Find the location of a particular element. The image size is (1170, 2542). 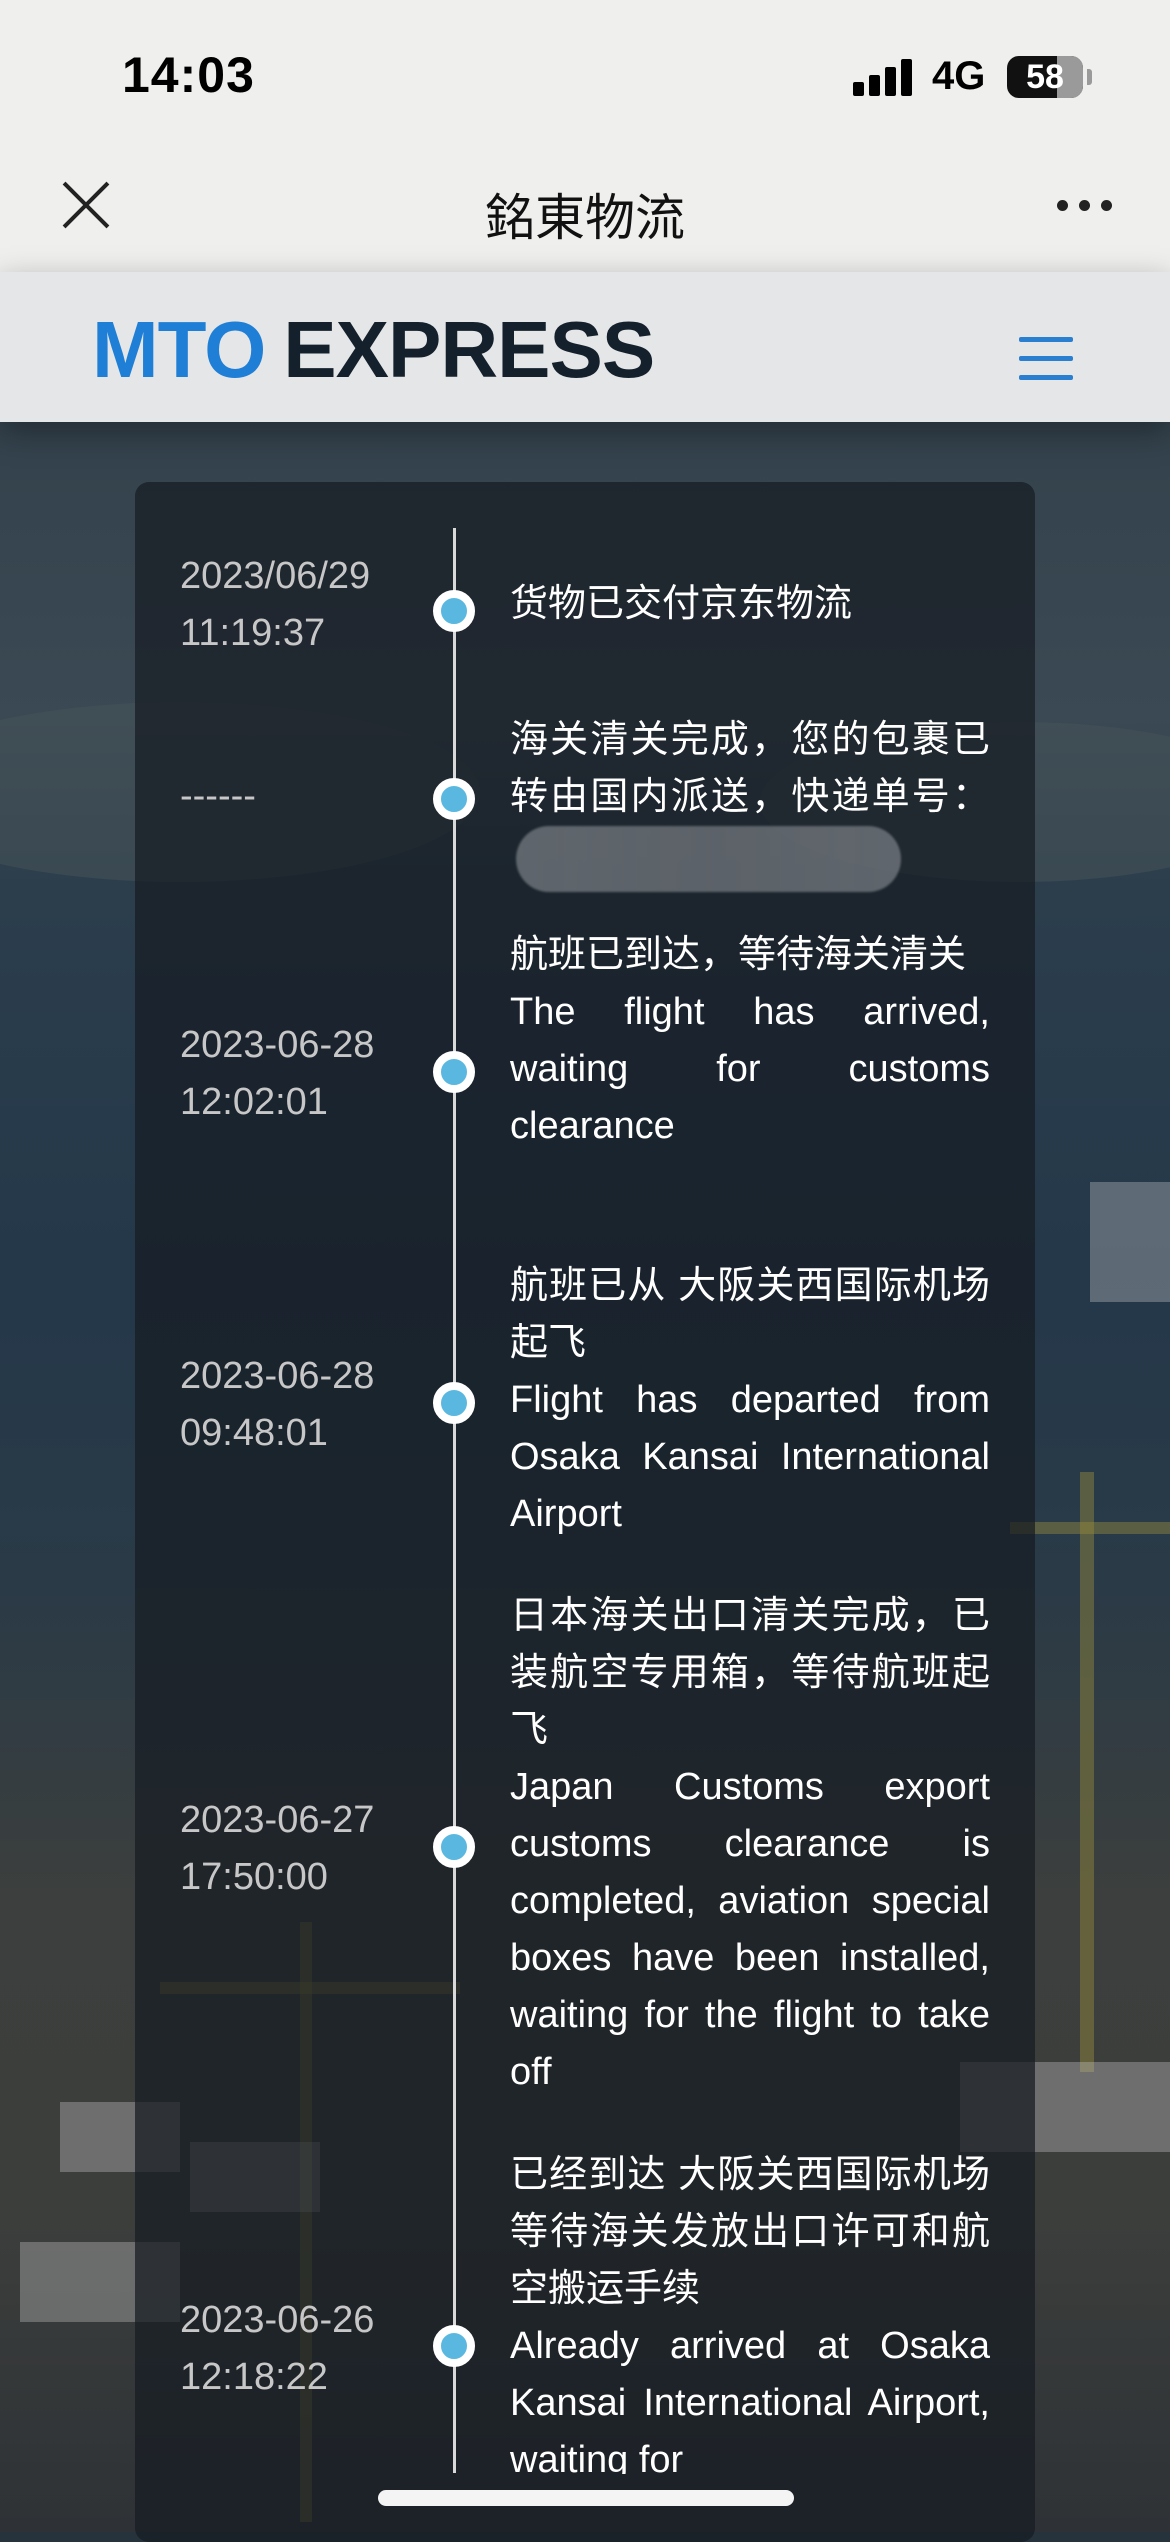

battery-level: 58 is located at coordinates (1045, 77).